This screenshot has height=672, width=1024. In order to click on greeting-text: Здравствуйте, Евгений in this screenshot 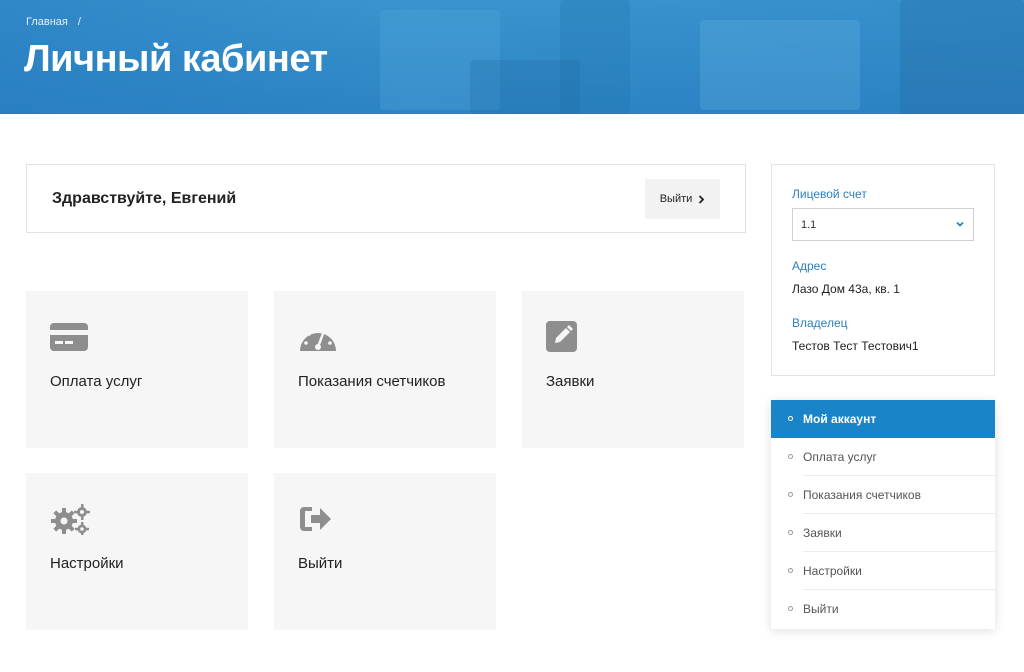, I will do `click(144, 198)`.